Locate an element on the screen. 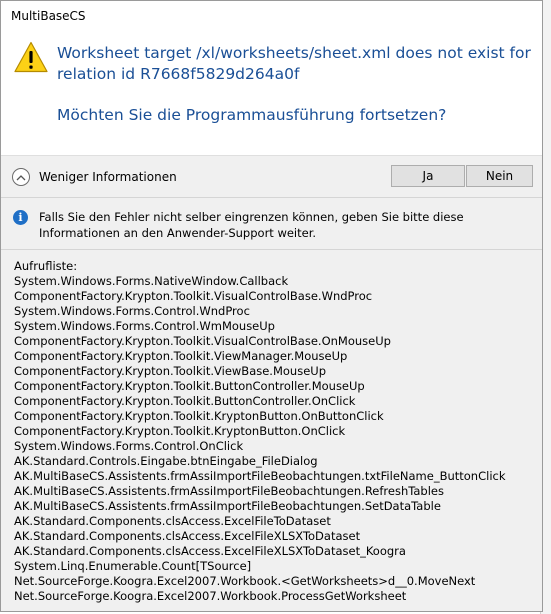 Image resolution: width=551 pixels, height=614 pixels. yes-button: Ja is located at coordinates (428, 176).